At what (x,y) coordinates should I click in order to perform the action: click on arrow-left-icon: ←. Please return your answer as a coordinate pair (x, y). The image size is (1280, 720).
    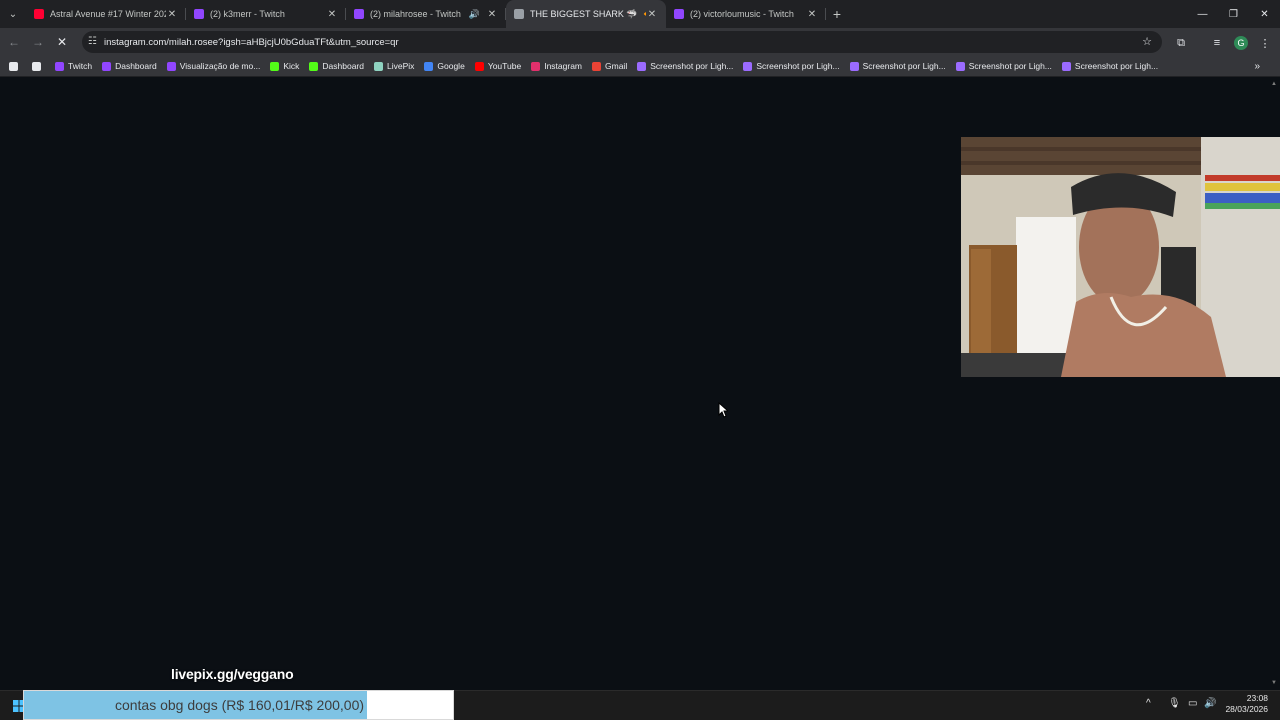
    Looking at the image, I should click on (14, 42).